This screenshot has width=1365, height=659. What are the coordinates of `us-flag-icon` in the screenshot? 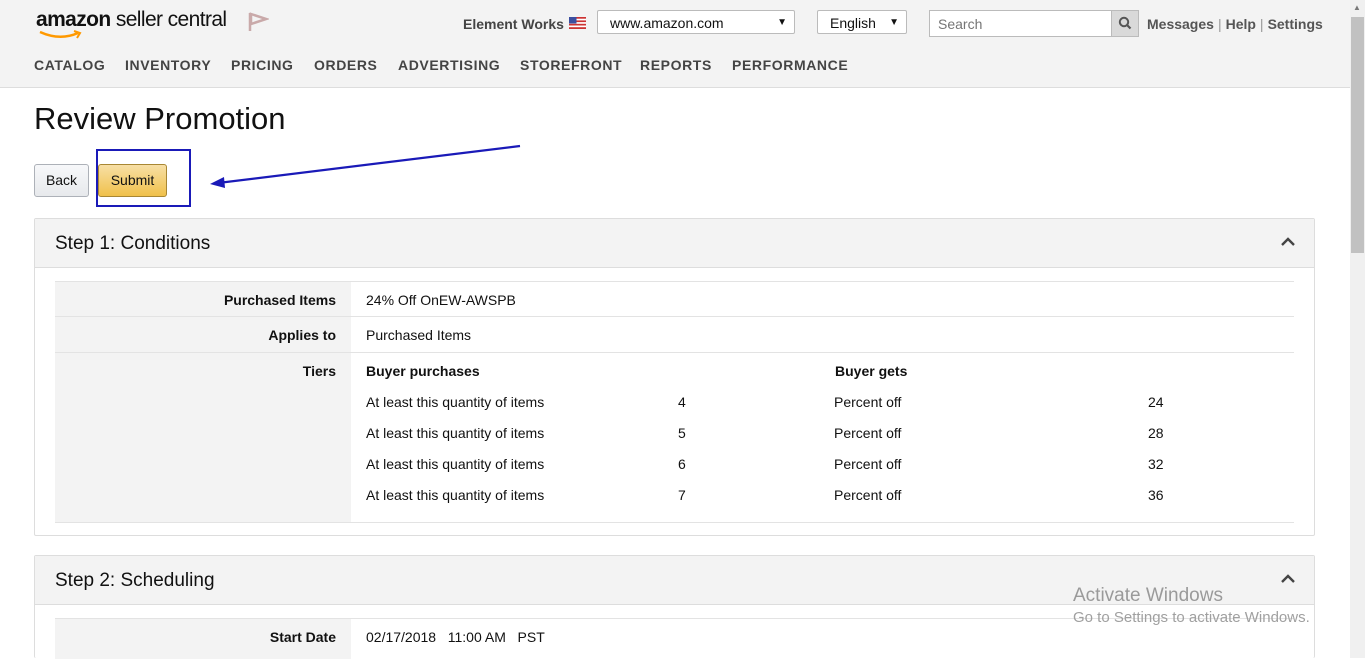 It's located at (577, 23).